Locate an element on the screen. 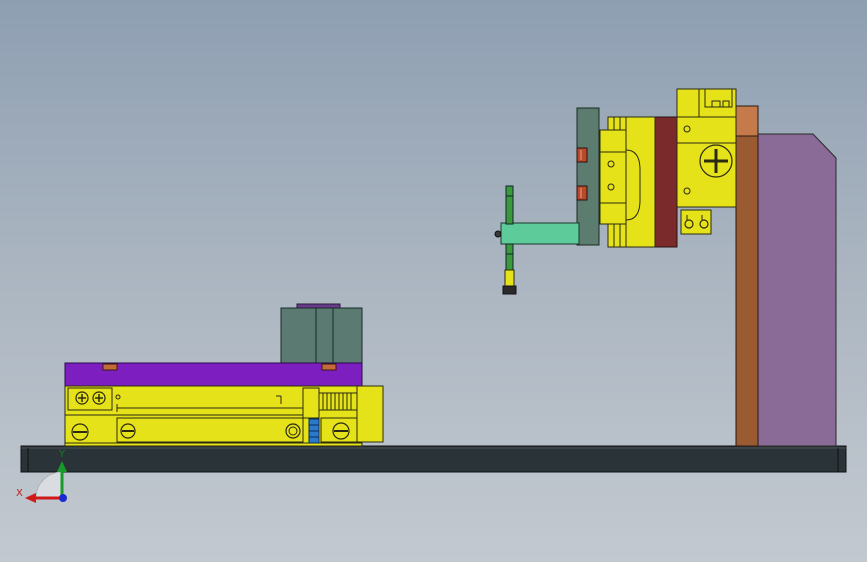 This screenshot has height=562, width=867. upper-head-assembly is located at coordinates (668, 168).